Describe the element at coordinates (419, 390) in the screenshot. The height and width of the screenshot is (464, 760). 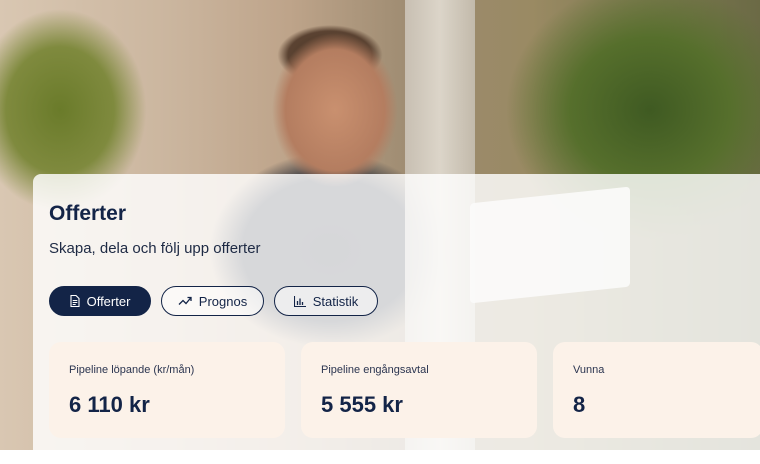
I see `stat-card-pipeline-onetime: Pipeline engångsavtal 5 555 kr` at that location.